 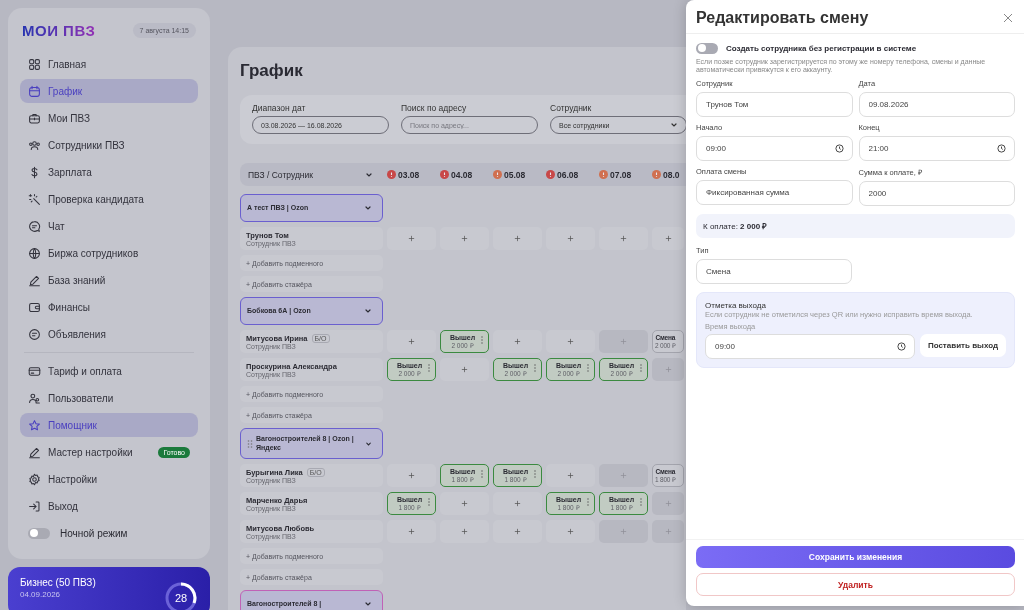 What do you see at coordinates (280, 174) in the screenshot?
I see `column-header: ПВЗ / Сотрудник` at bounding box center [280, 174].